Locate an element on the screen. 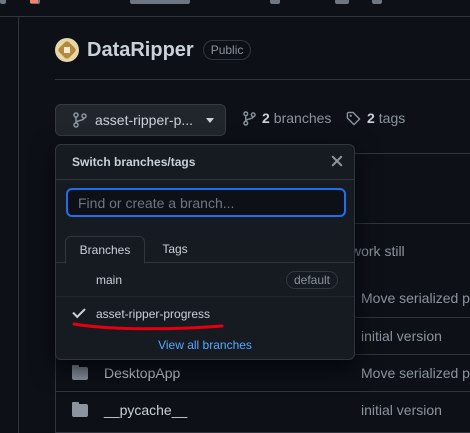 The image size is (470, 433). file-name: __pycache__ is located at coordinates (145, 410).